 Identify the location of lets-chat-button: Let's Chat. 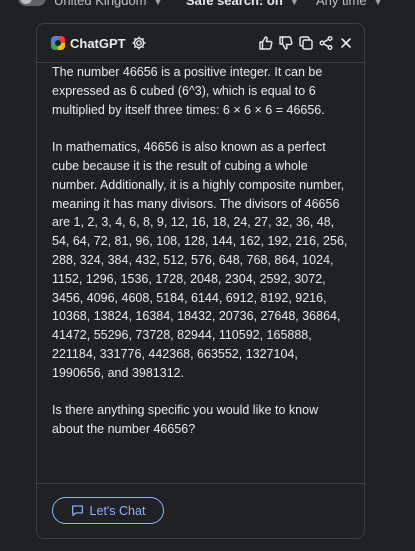
(108, 510).